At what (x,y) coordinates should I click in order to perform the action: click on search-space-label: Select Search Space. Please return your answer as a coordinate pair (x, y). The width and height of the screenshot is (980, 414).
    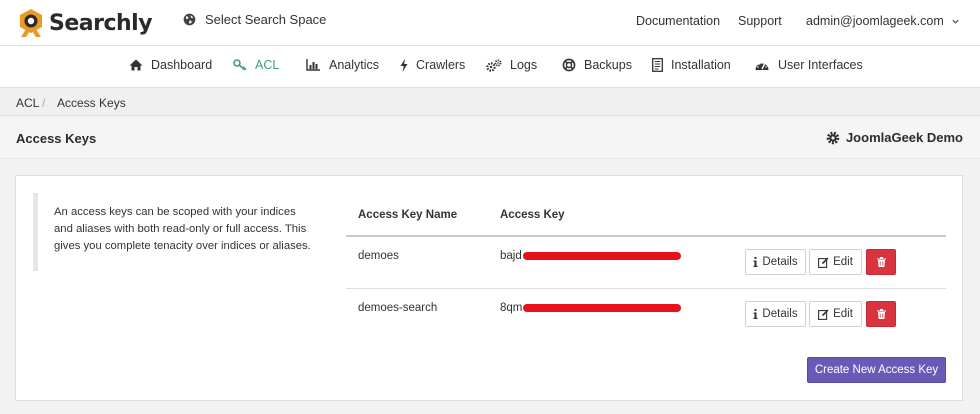
    Looking at the image, I should click on (266, 19).